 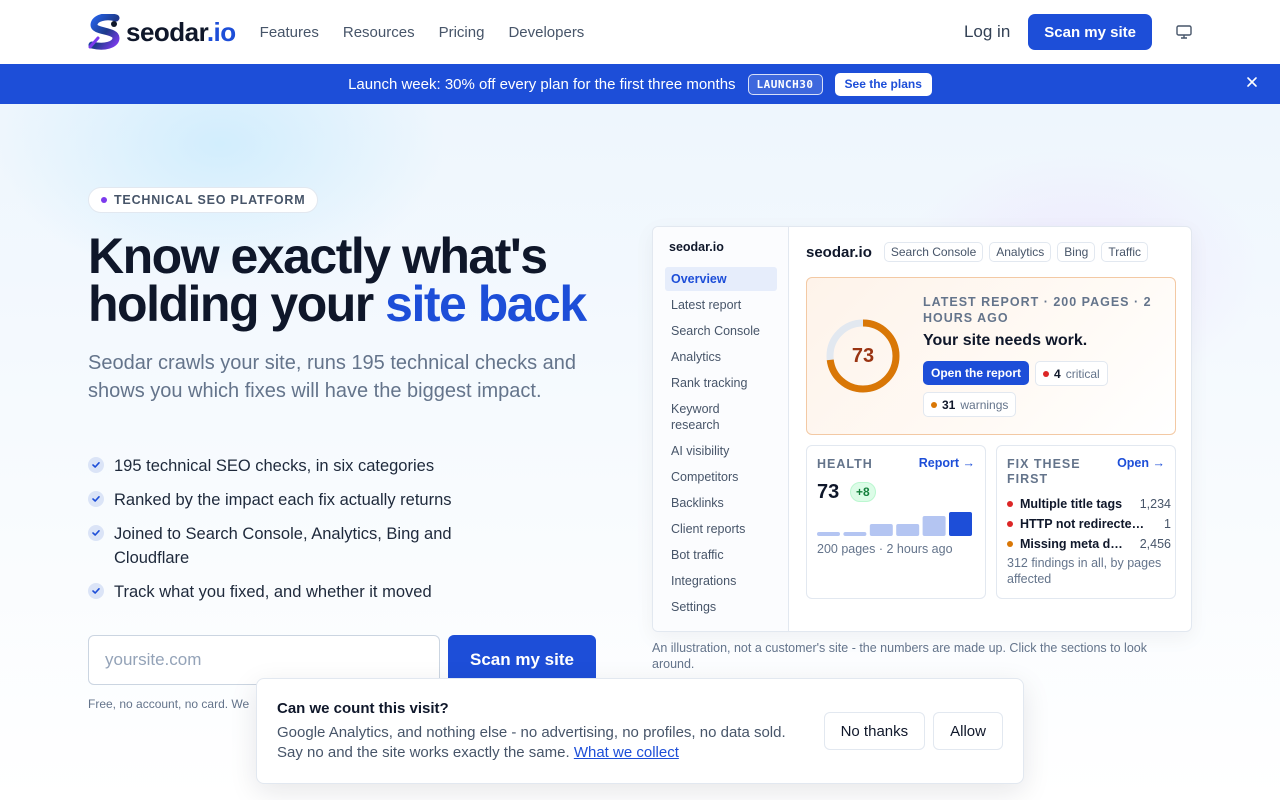 I want to click on sidebar-item-integrations: Integrations, so click(x=721, y=581).